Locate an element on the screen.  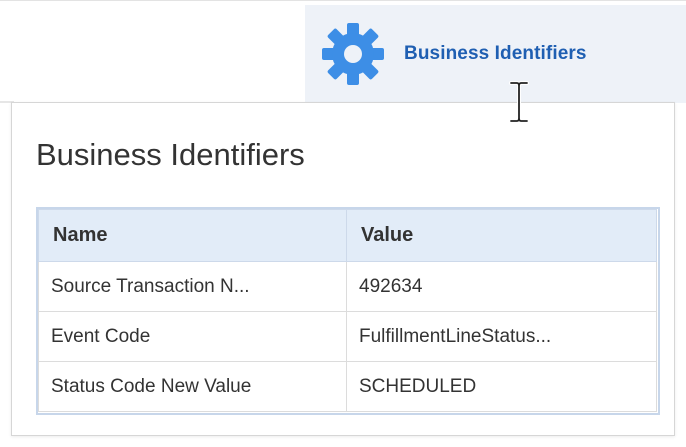
cell-value: 492634 is located at coordinates (501, 286).